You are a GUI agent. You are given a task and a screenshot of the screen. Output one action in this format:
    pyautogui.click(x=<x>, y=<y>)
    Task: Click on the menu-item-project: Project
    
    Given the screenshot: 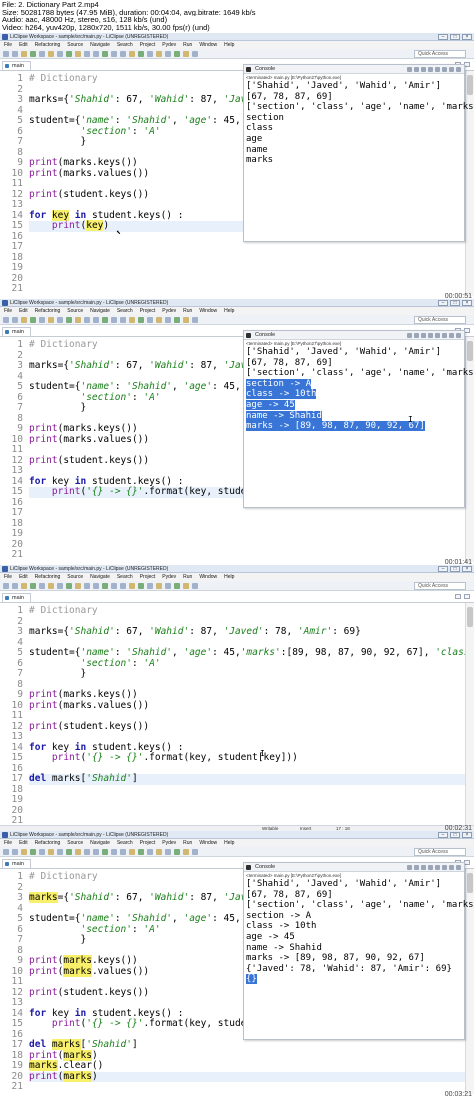 What is the action you would take?
    pyautogui.click(x=148, y=577)
    